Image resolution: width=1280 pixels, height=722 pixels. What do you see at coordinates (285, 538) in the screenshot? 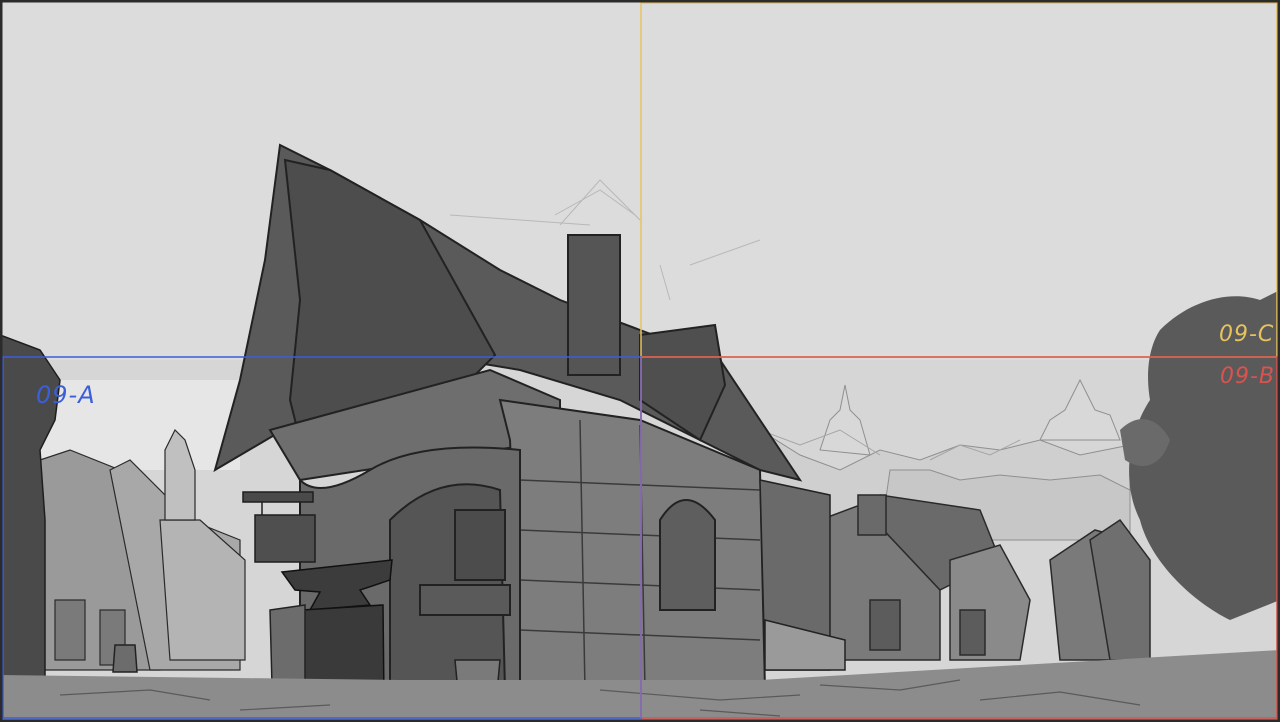
I see `sign-board` at bounding box center [285, 538].